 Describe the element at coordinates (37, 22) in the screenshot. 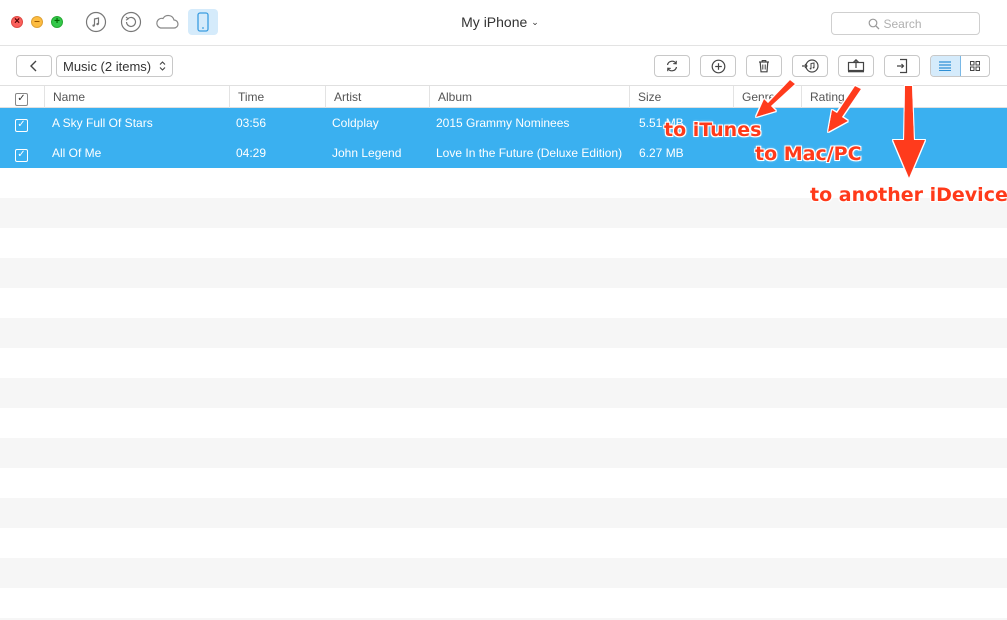

I see `minimize-window-button: –` at that location.